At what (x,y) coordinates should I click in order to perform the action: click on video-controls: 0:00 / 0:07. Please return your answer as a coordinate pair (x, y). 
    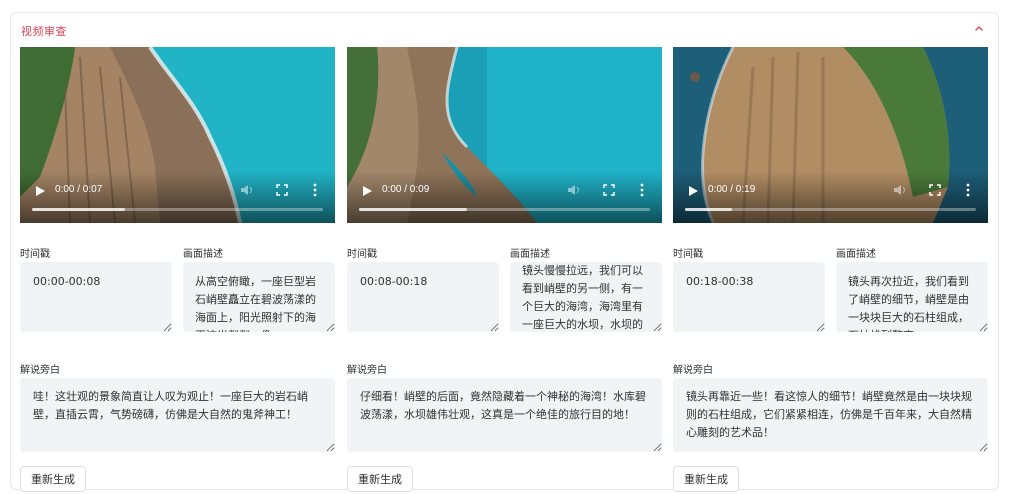
    Looking at the image, I should click on (177, 197).